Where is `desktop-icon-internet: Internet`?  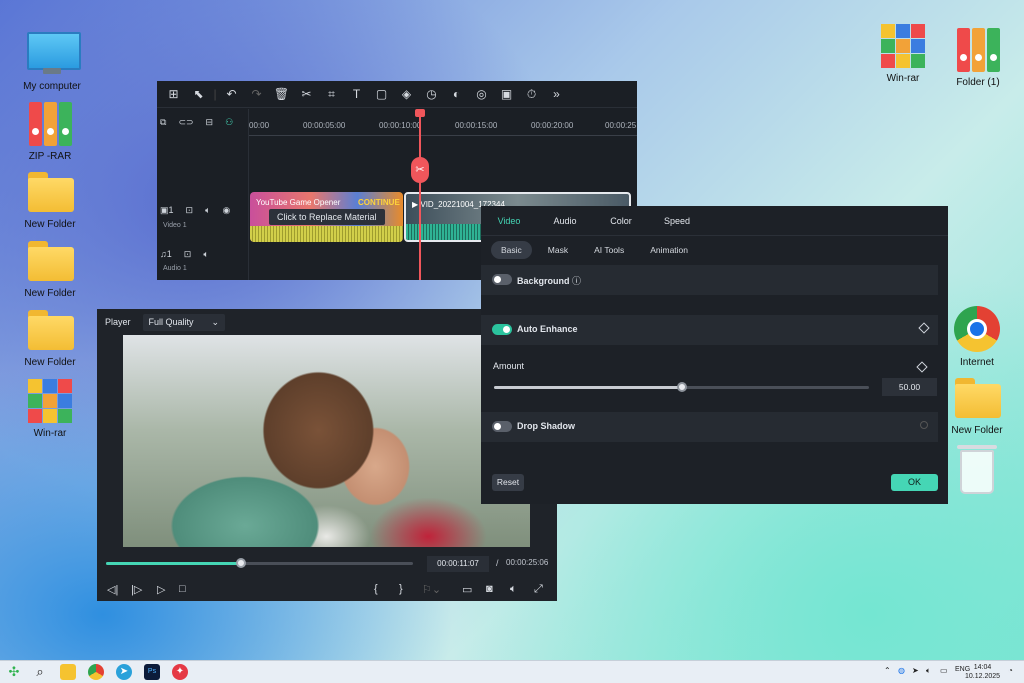 desktop-icon-internet: Internet is located at coordinates (977, 337).